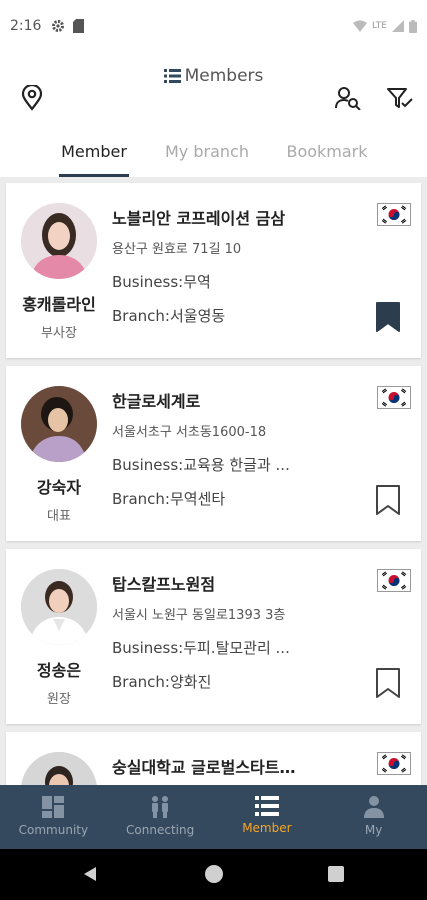  What do you see at coordinates (160, 807) in the screenshot?
I see `people-icon` at bounding box center [160, 807].